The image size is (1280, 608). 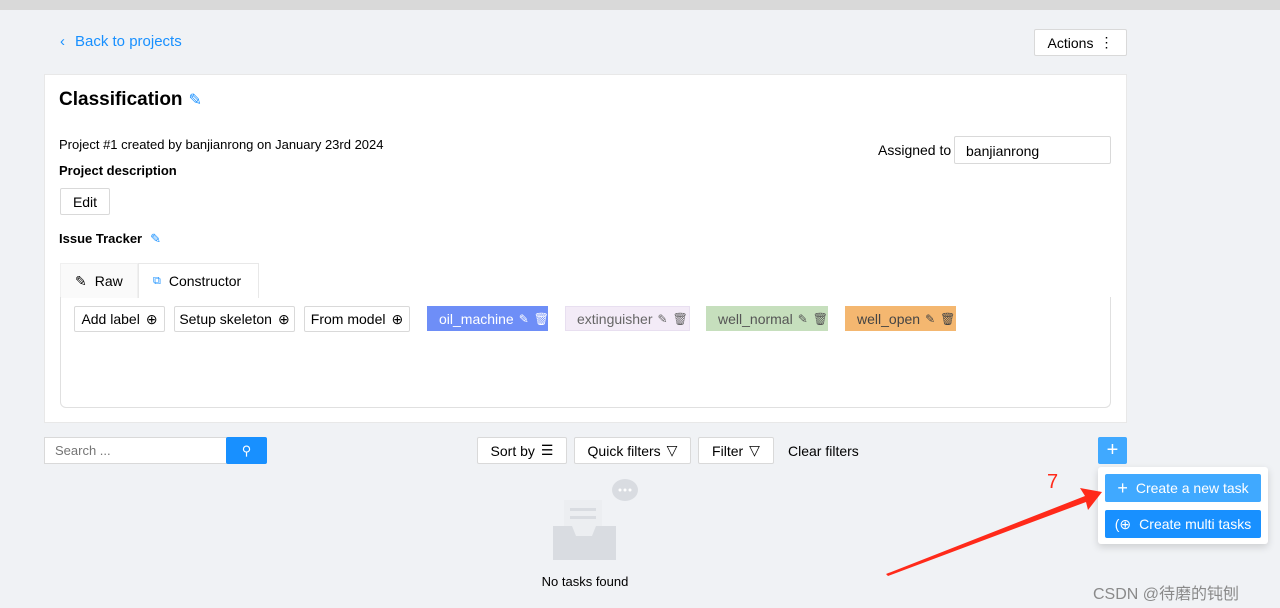 I want to click on annotation-step-number: 7, so click(x=1053, y=482).